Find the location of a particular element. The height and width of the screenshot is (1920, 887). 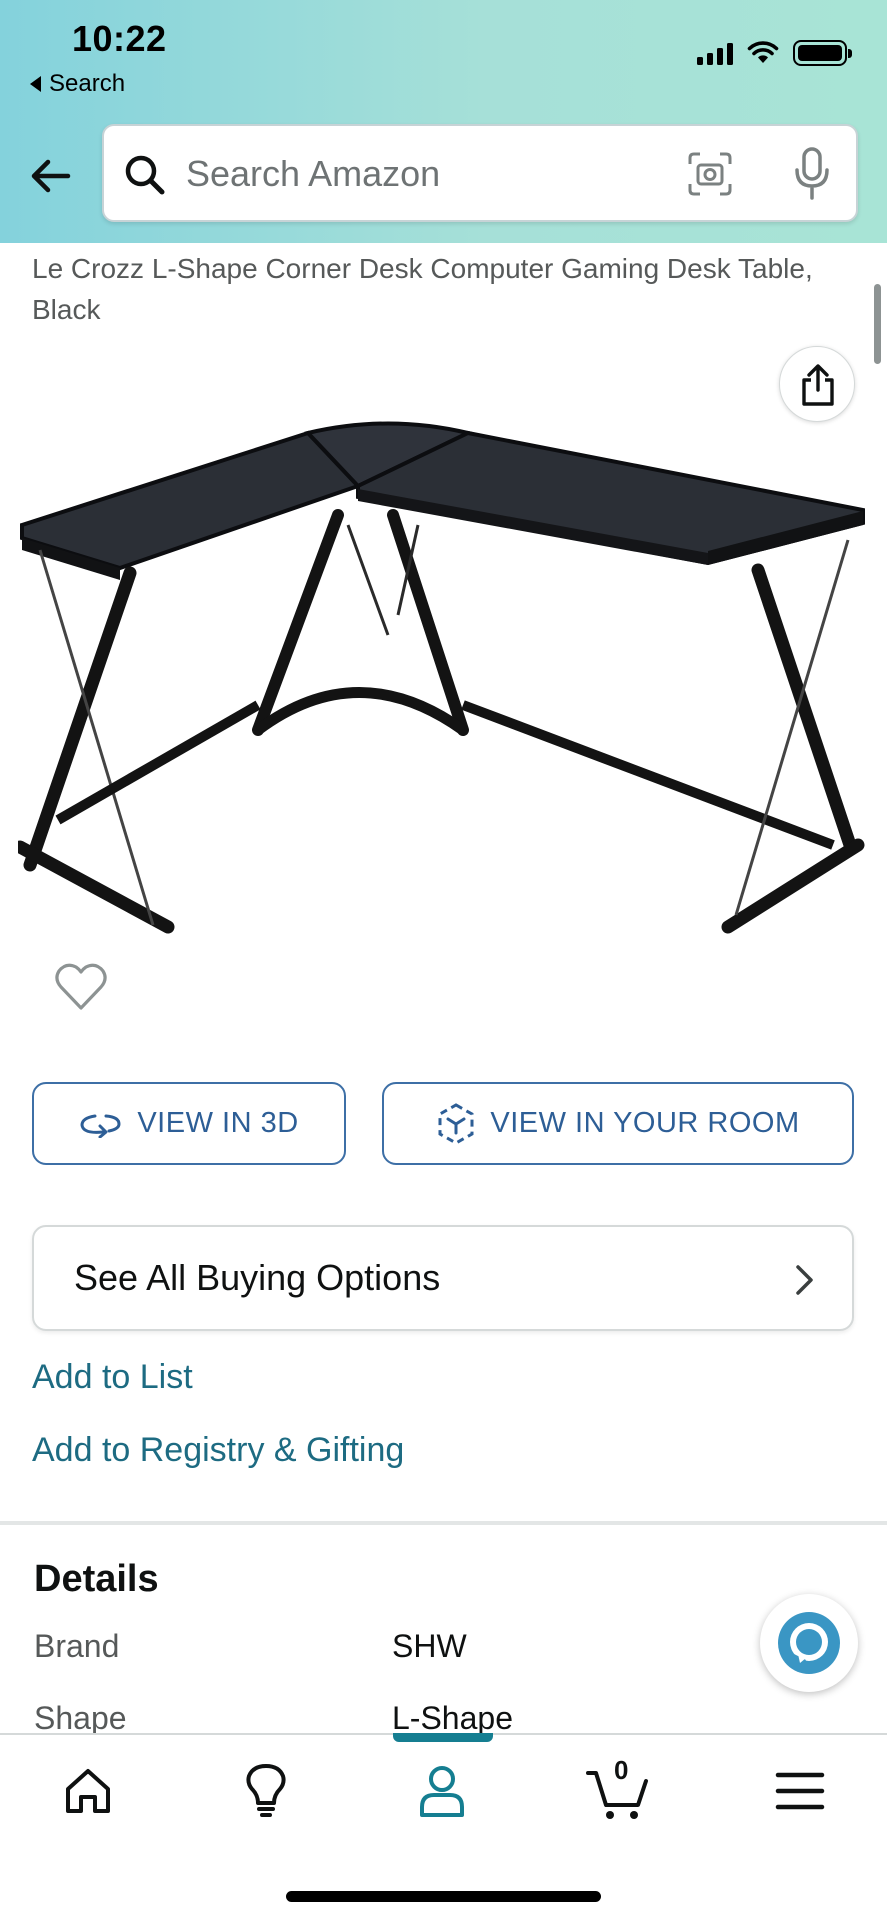

detail-value: L-Shape is located at coordinates (452, 1718).